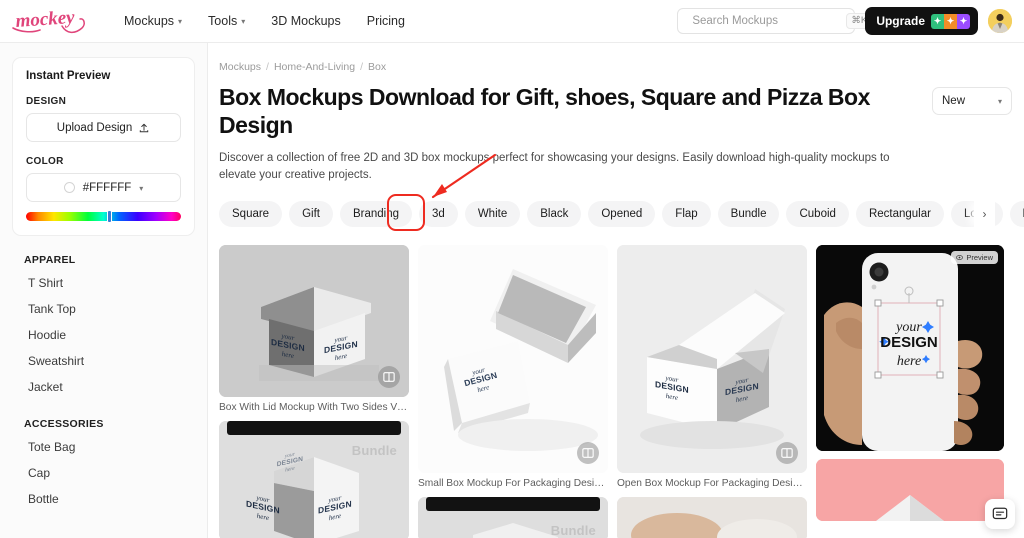 The height and width of the screenshot is (538, 1024). I want to click on upgrade-button: Upgrade ✦ ✦ ✦, so click(921, 21).